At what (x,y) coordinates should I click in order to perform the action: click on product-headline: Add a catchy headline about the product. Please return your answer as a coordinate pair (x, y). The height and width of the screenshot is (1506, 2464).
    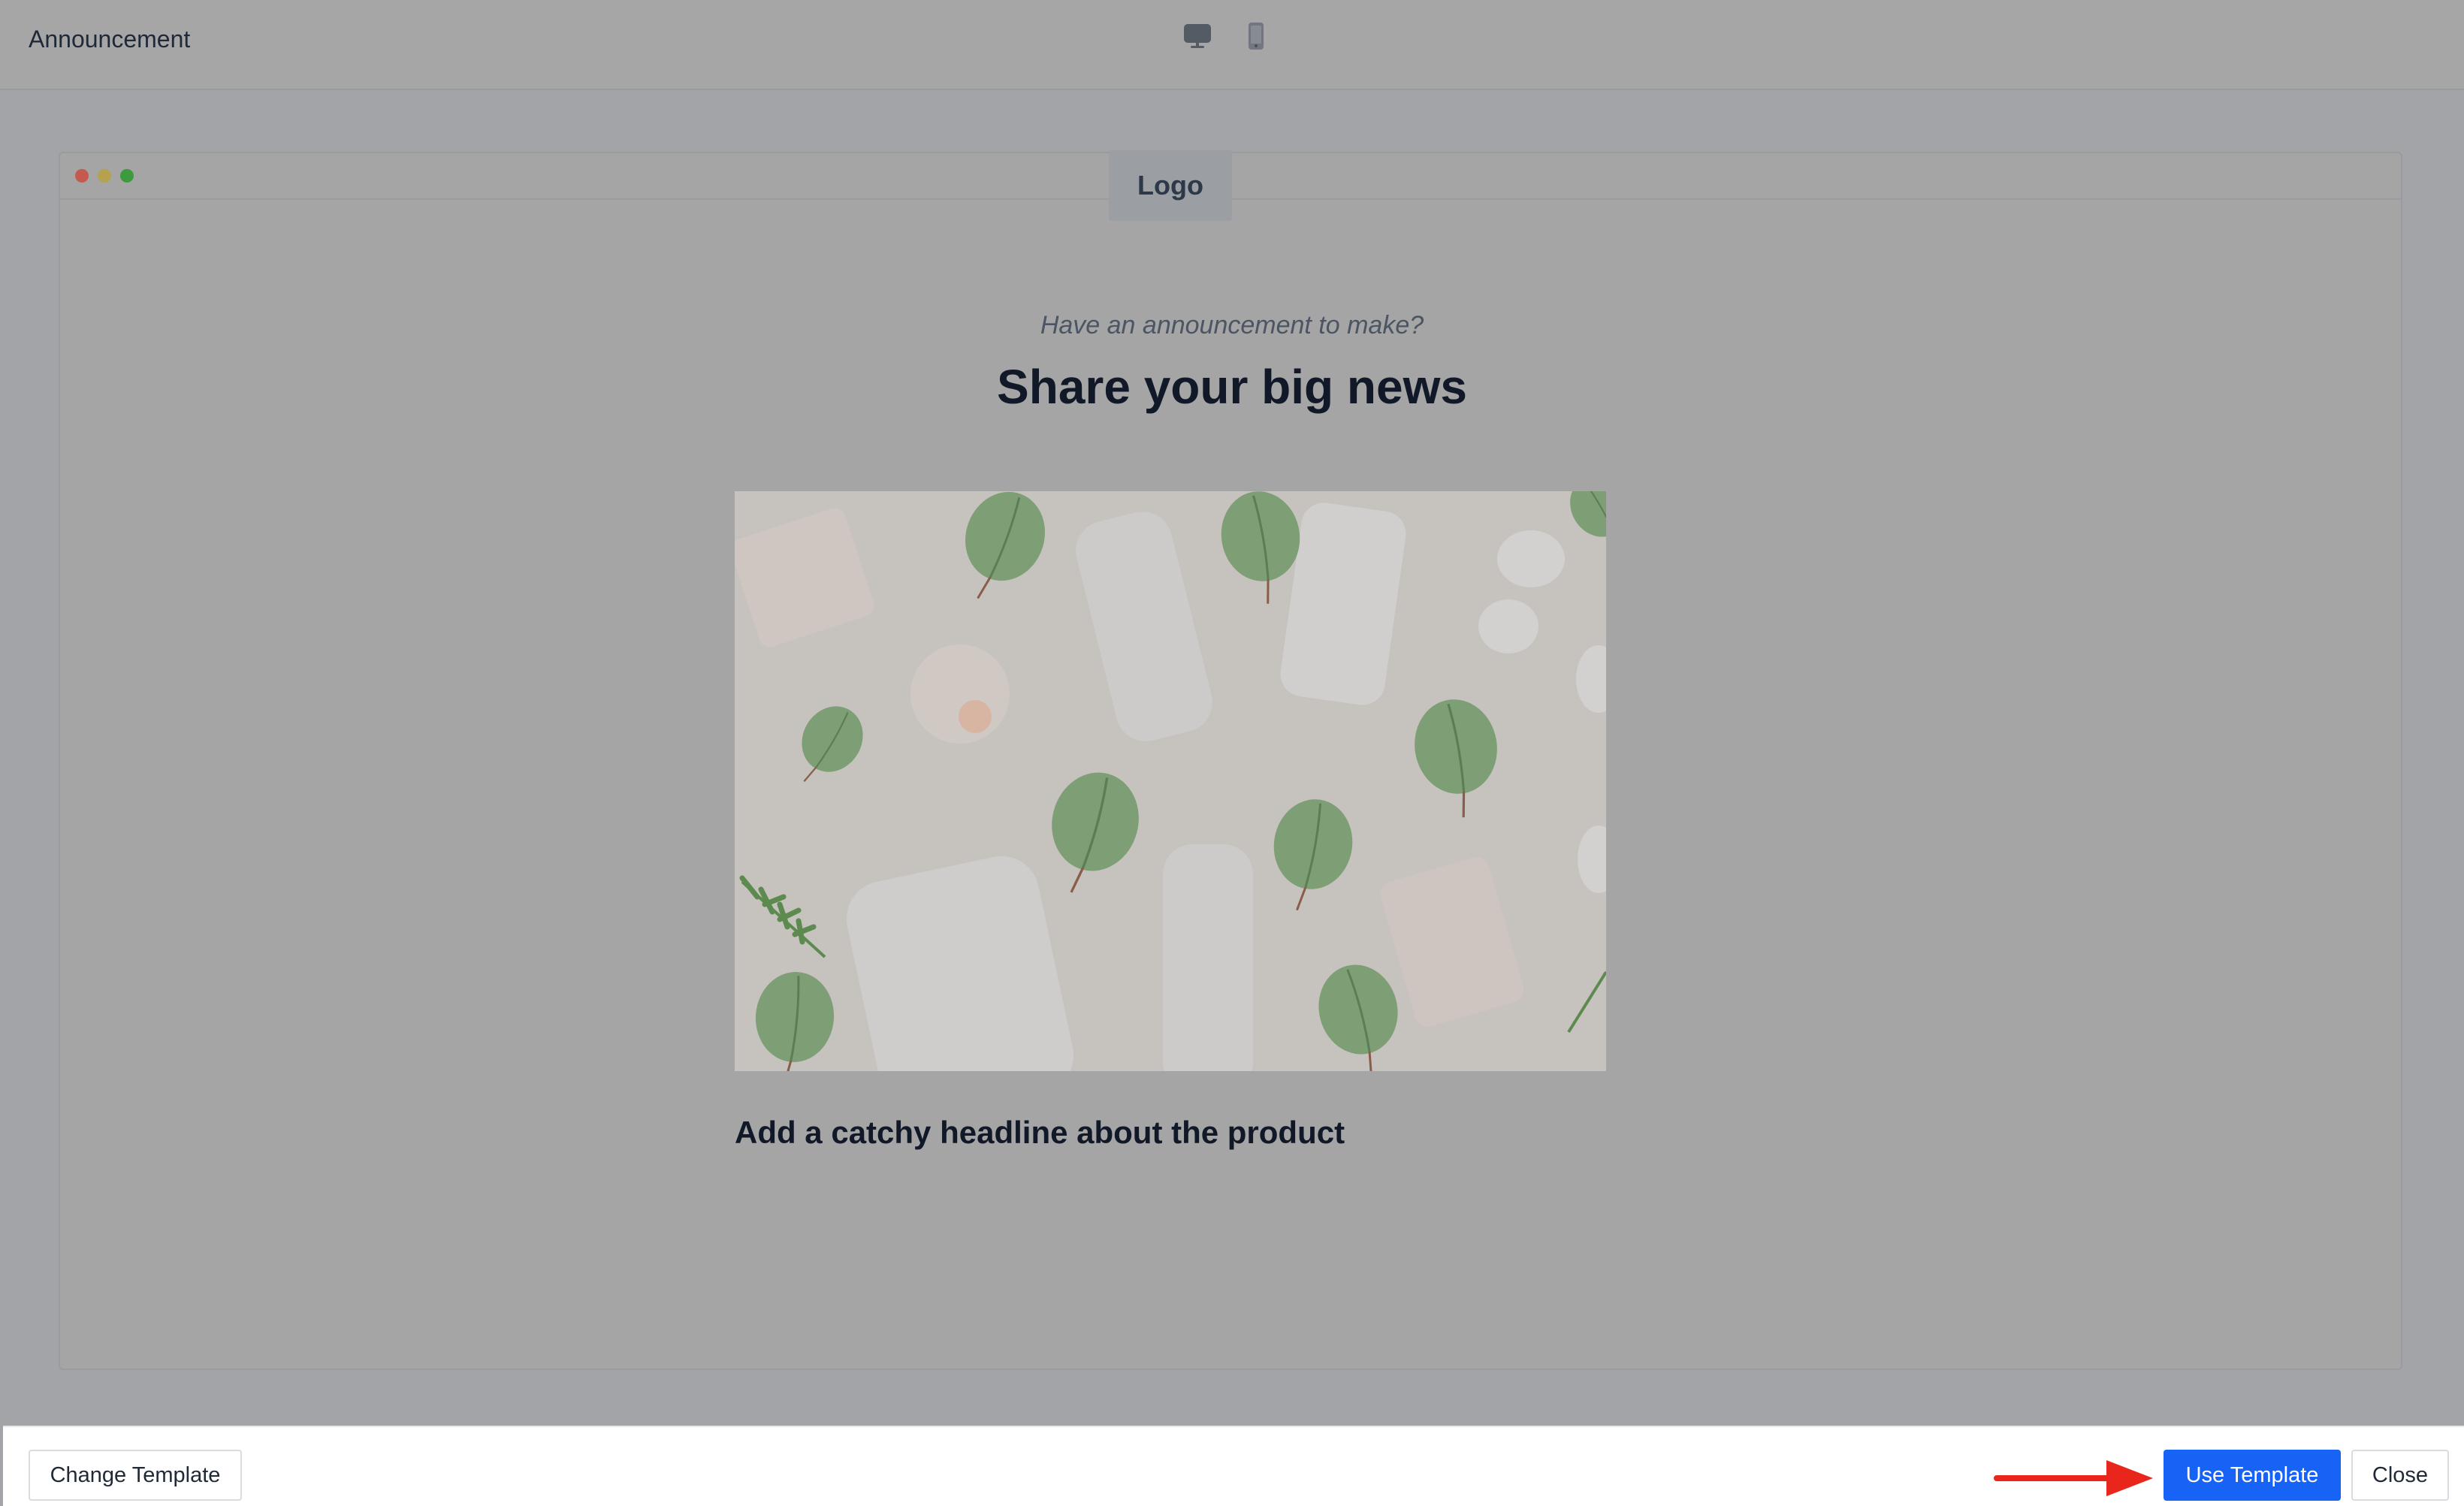
    Looking at the image, I should click on (1040, 1132).